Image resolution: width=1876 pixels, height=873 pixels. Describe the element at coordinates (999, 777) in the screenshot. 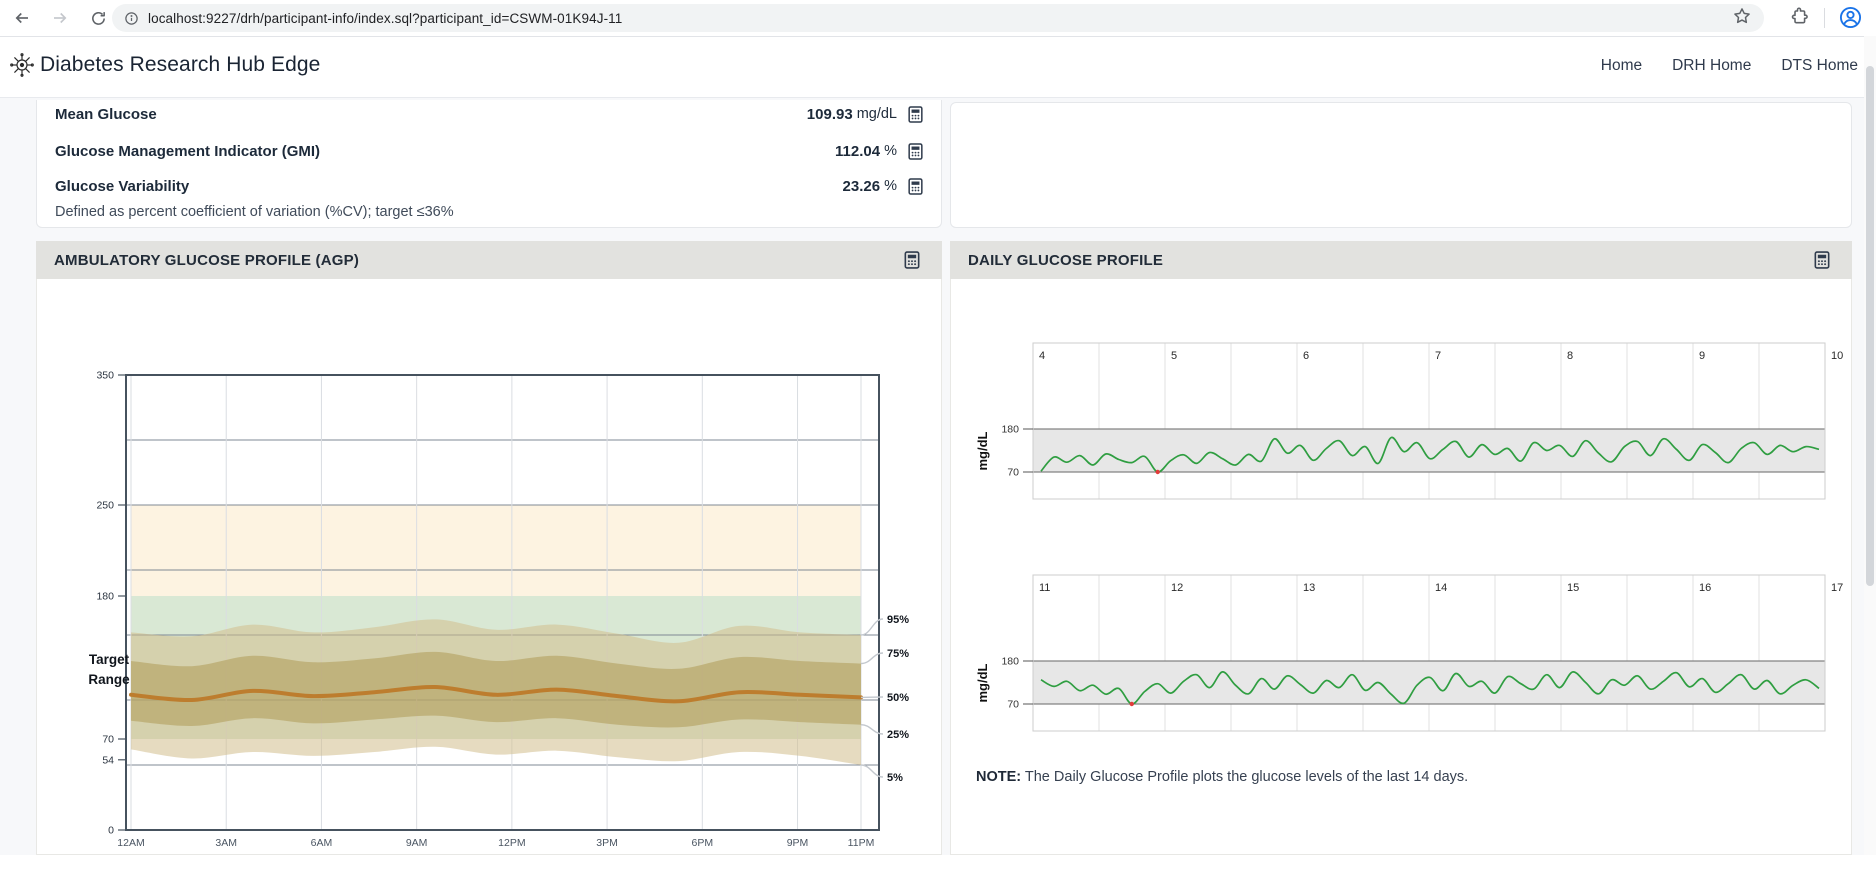

I see `daily-note-label: NOTE:` at that location.